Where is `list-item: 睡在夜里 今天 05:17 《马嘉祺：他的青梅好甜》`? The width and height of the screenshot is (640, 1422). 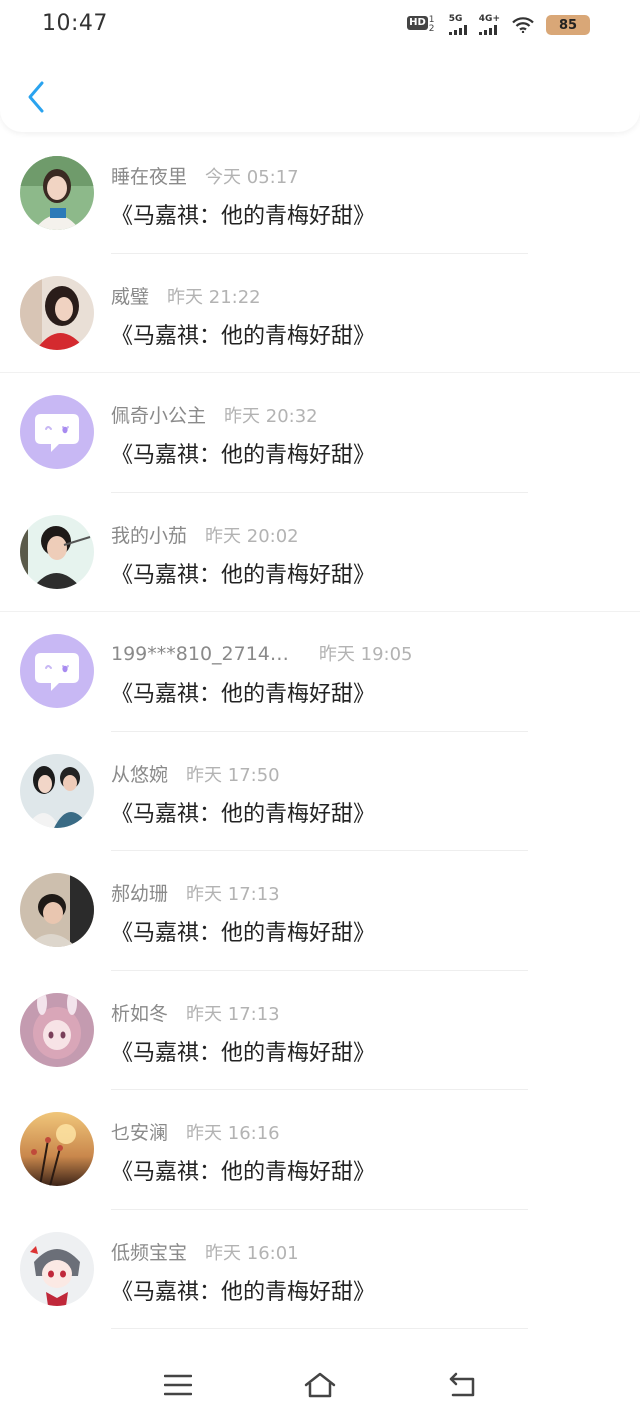 list-item: 睡在夜里 今天 05:17 《马嘉祺：他的青梅好甜》 is located at coordinates (320, 194).